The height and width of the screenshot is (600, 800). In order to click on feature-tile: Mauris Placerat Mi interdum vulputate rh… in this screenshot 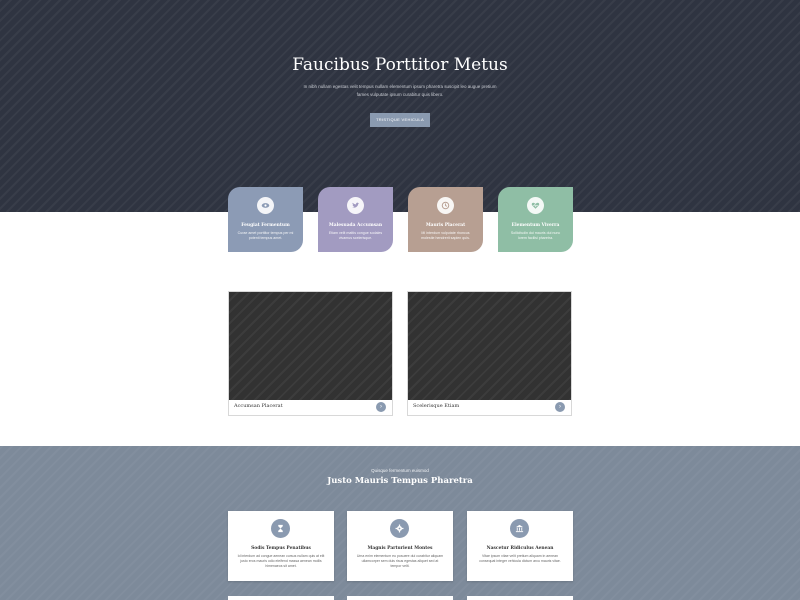, I will do `click(445, 219)`.